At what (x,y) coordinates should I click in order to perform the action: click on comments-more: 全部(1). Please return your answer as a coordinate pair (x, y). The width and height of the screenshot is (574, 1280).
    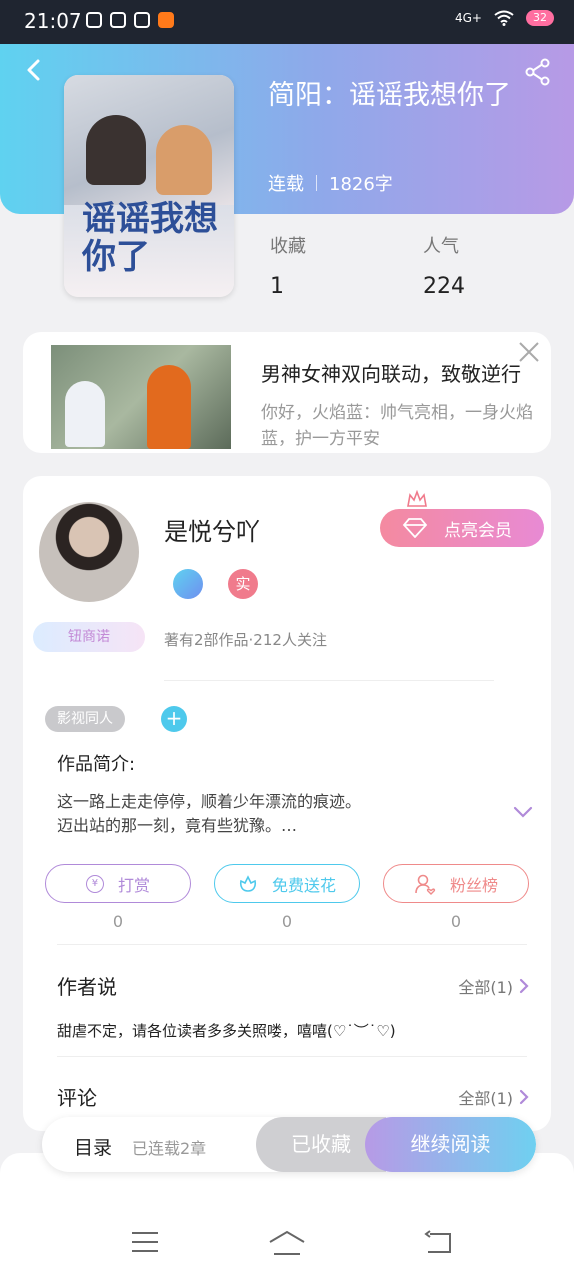
    Looking at the image, I should click on (493, 1097).